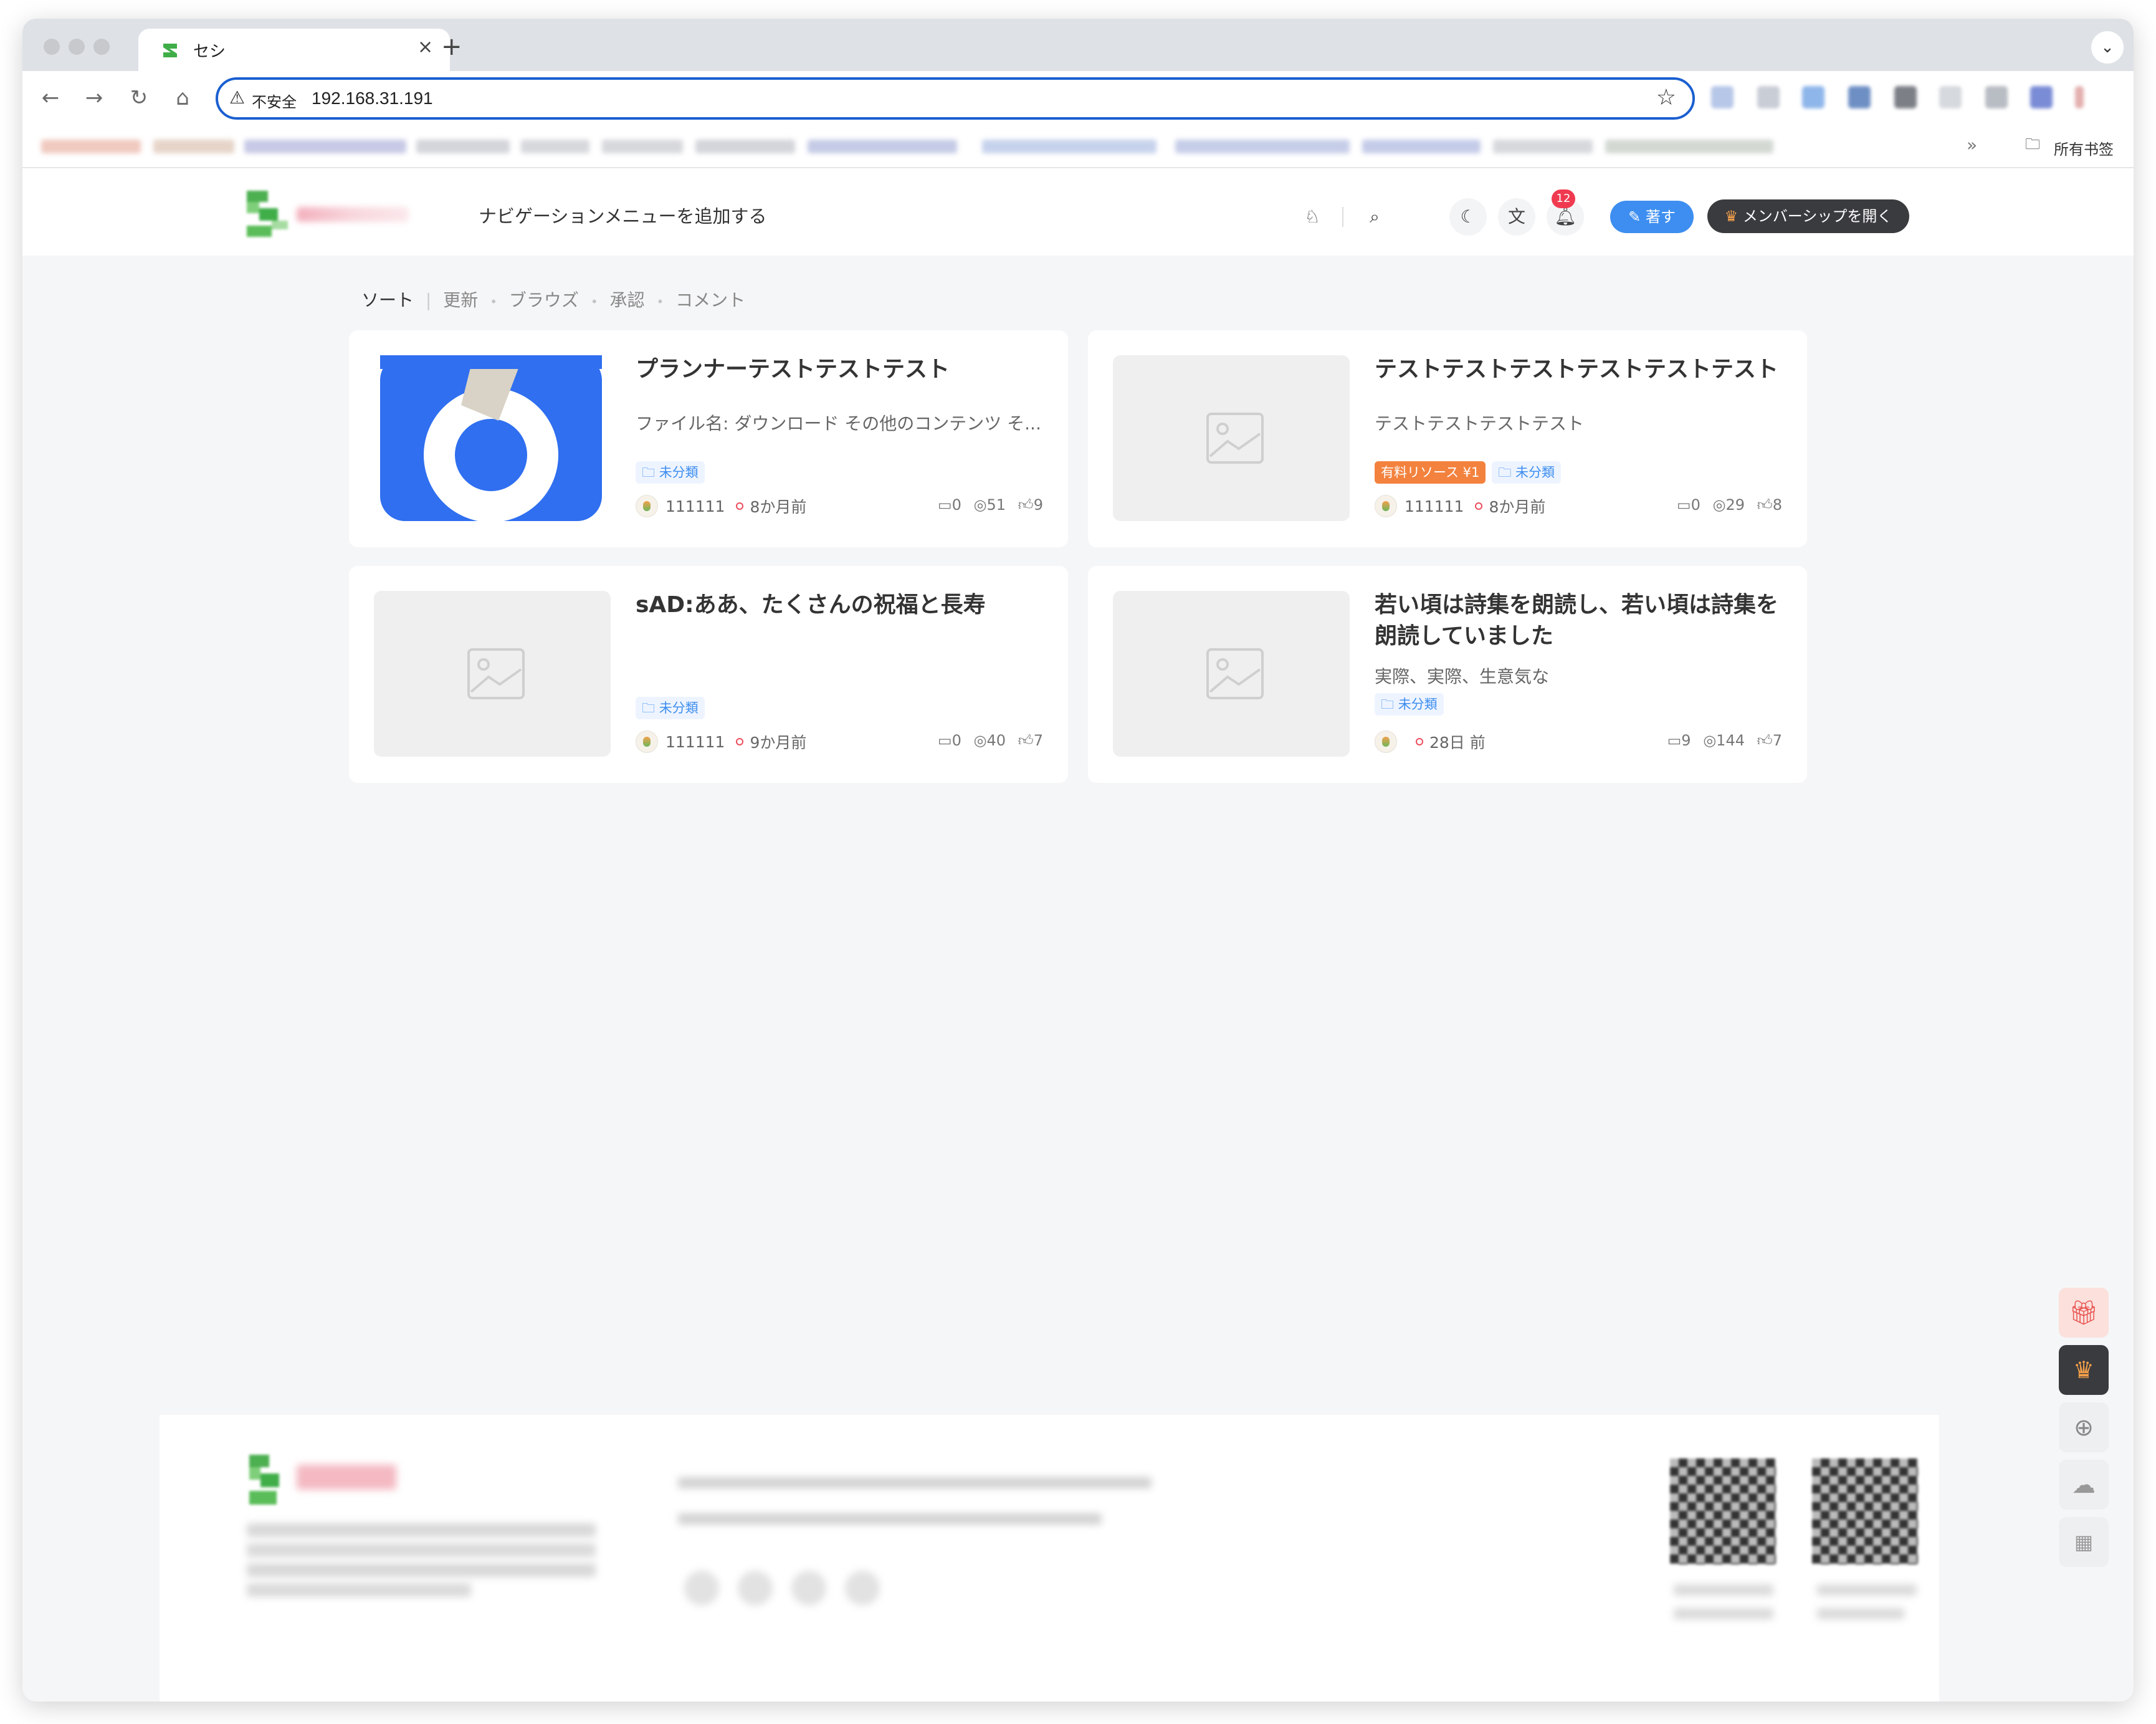  Describe the element at coordinates (1468, 217) in the screenshot. I see `dark-mode-icon: ☾` at that location.